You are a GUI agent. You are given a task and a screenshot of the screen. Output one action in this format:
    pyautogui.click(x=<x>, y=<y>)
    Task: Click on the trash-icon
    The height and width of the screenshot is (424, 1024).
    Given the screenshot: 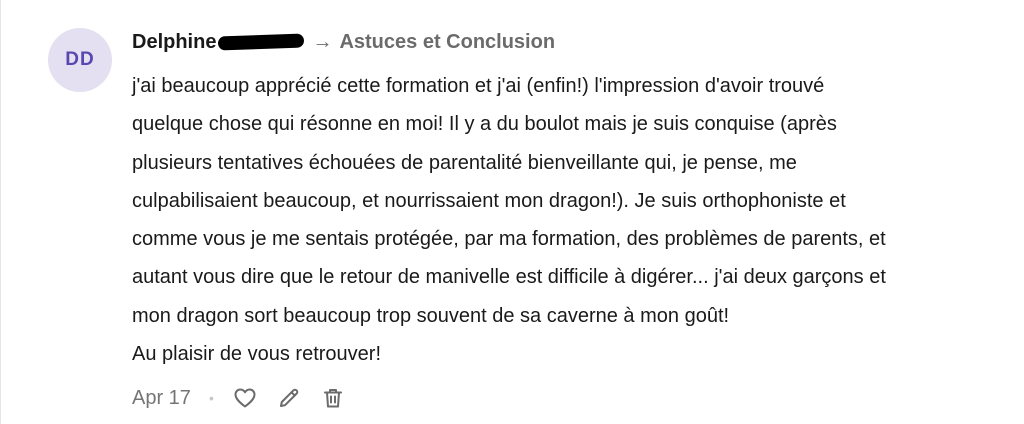 What is the action you would take?
    pyautogui.click(x=332, y=398)
    